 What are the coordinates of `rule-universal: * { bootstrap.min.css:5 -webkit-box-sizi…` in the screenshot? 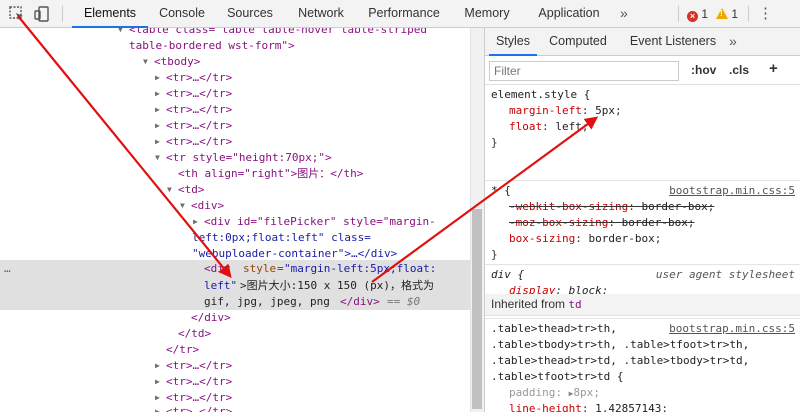 It's located at (642, 223).